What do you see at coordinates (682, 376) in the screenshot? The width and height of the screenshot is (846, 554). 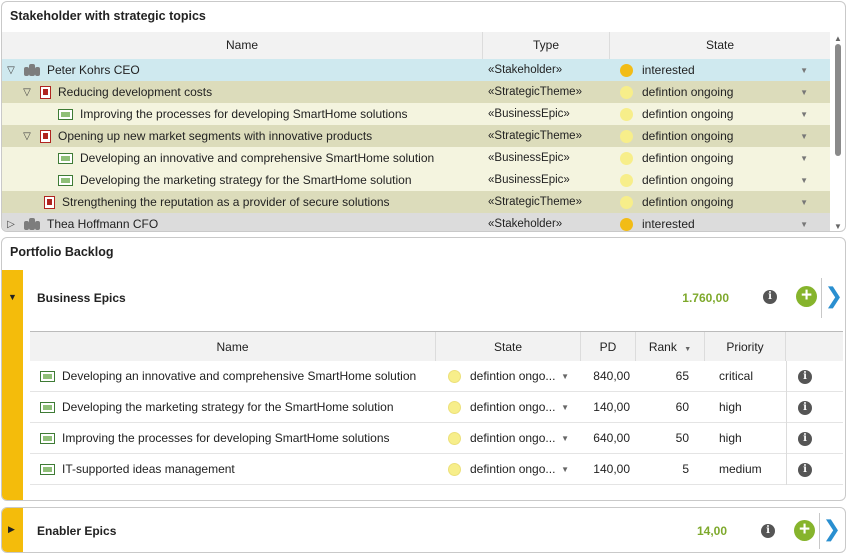 I see `rank-value: 65` at bounding box center [682, 376].